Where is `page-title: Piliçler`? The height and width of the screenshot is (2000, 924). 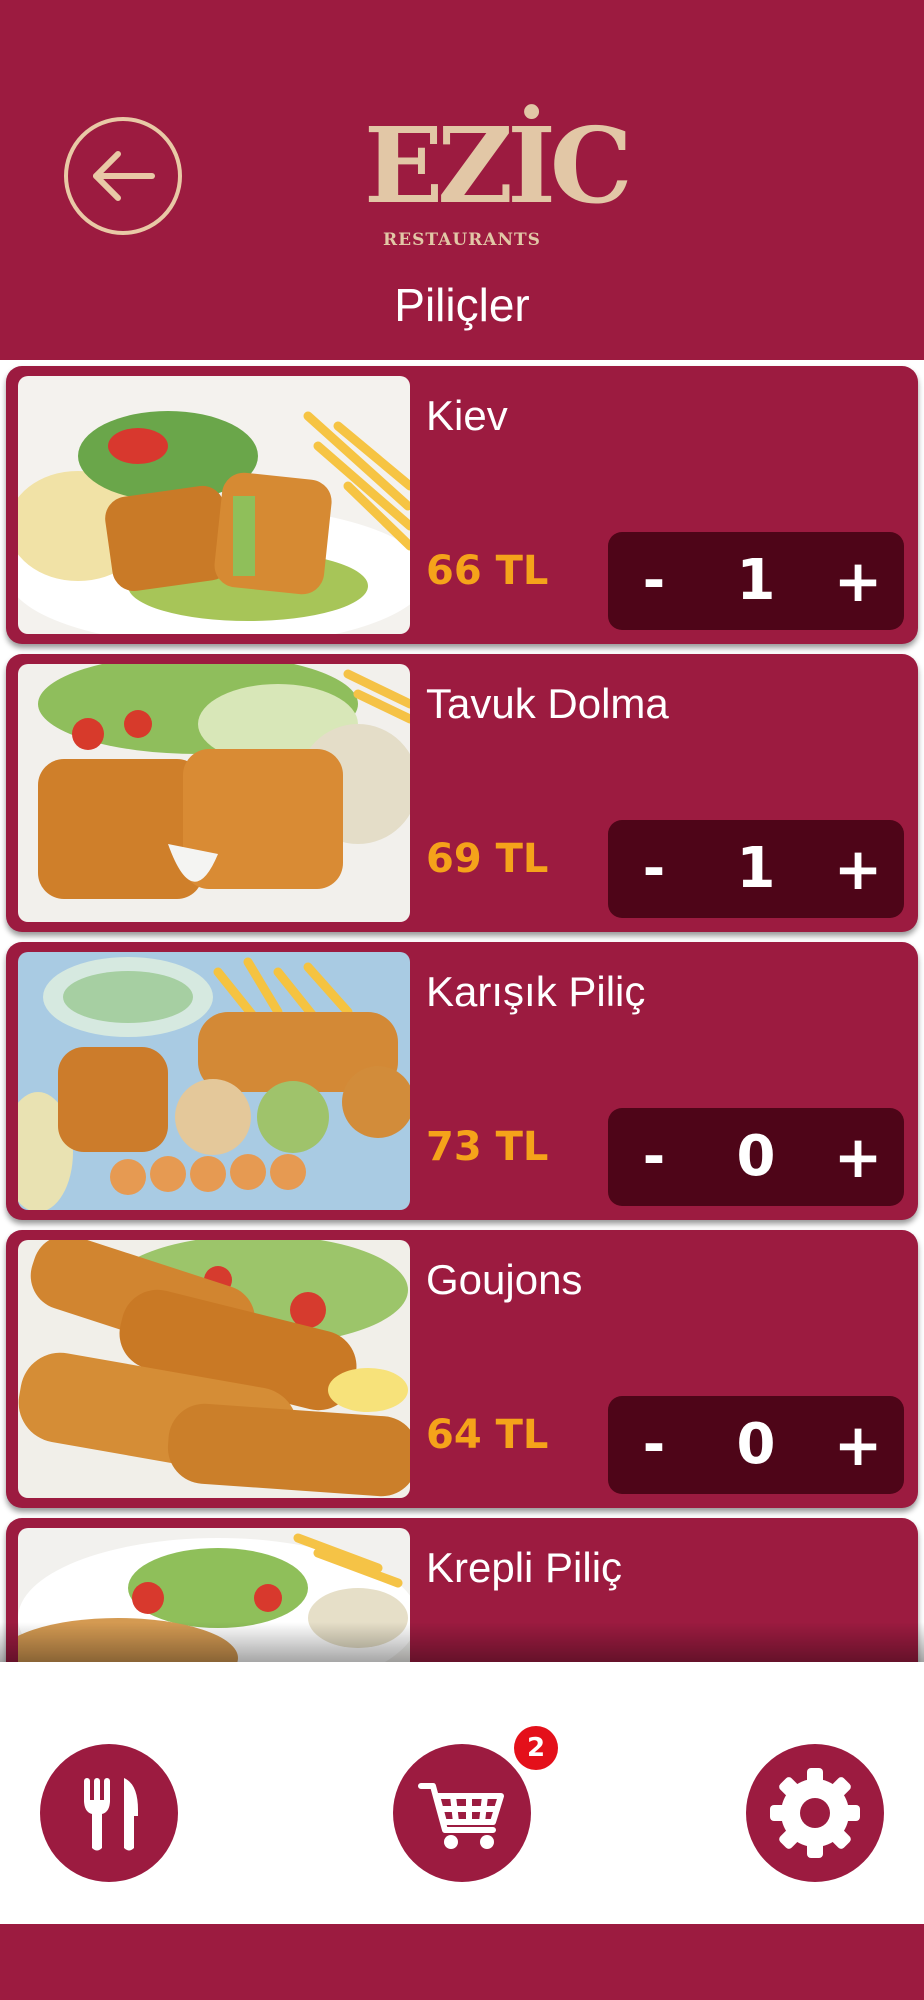 page-title: Piliçler is located at coordinates (462, 305).